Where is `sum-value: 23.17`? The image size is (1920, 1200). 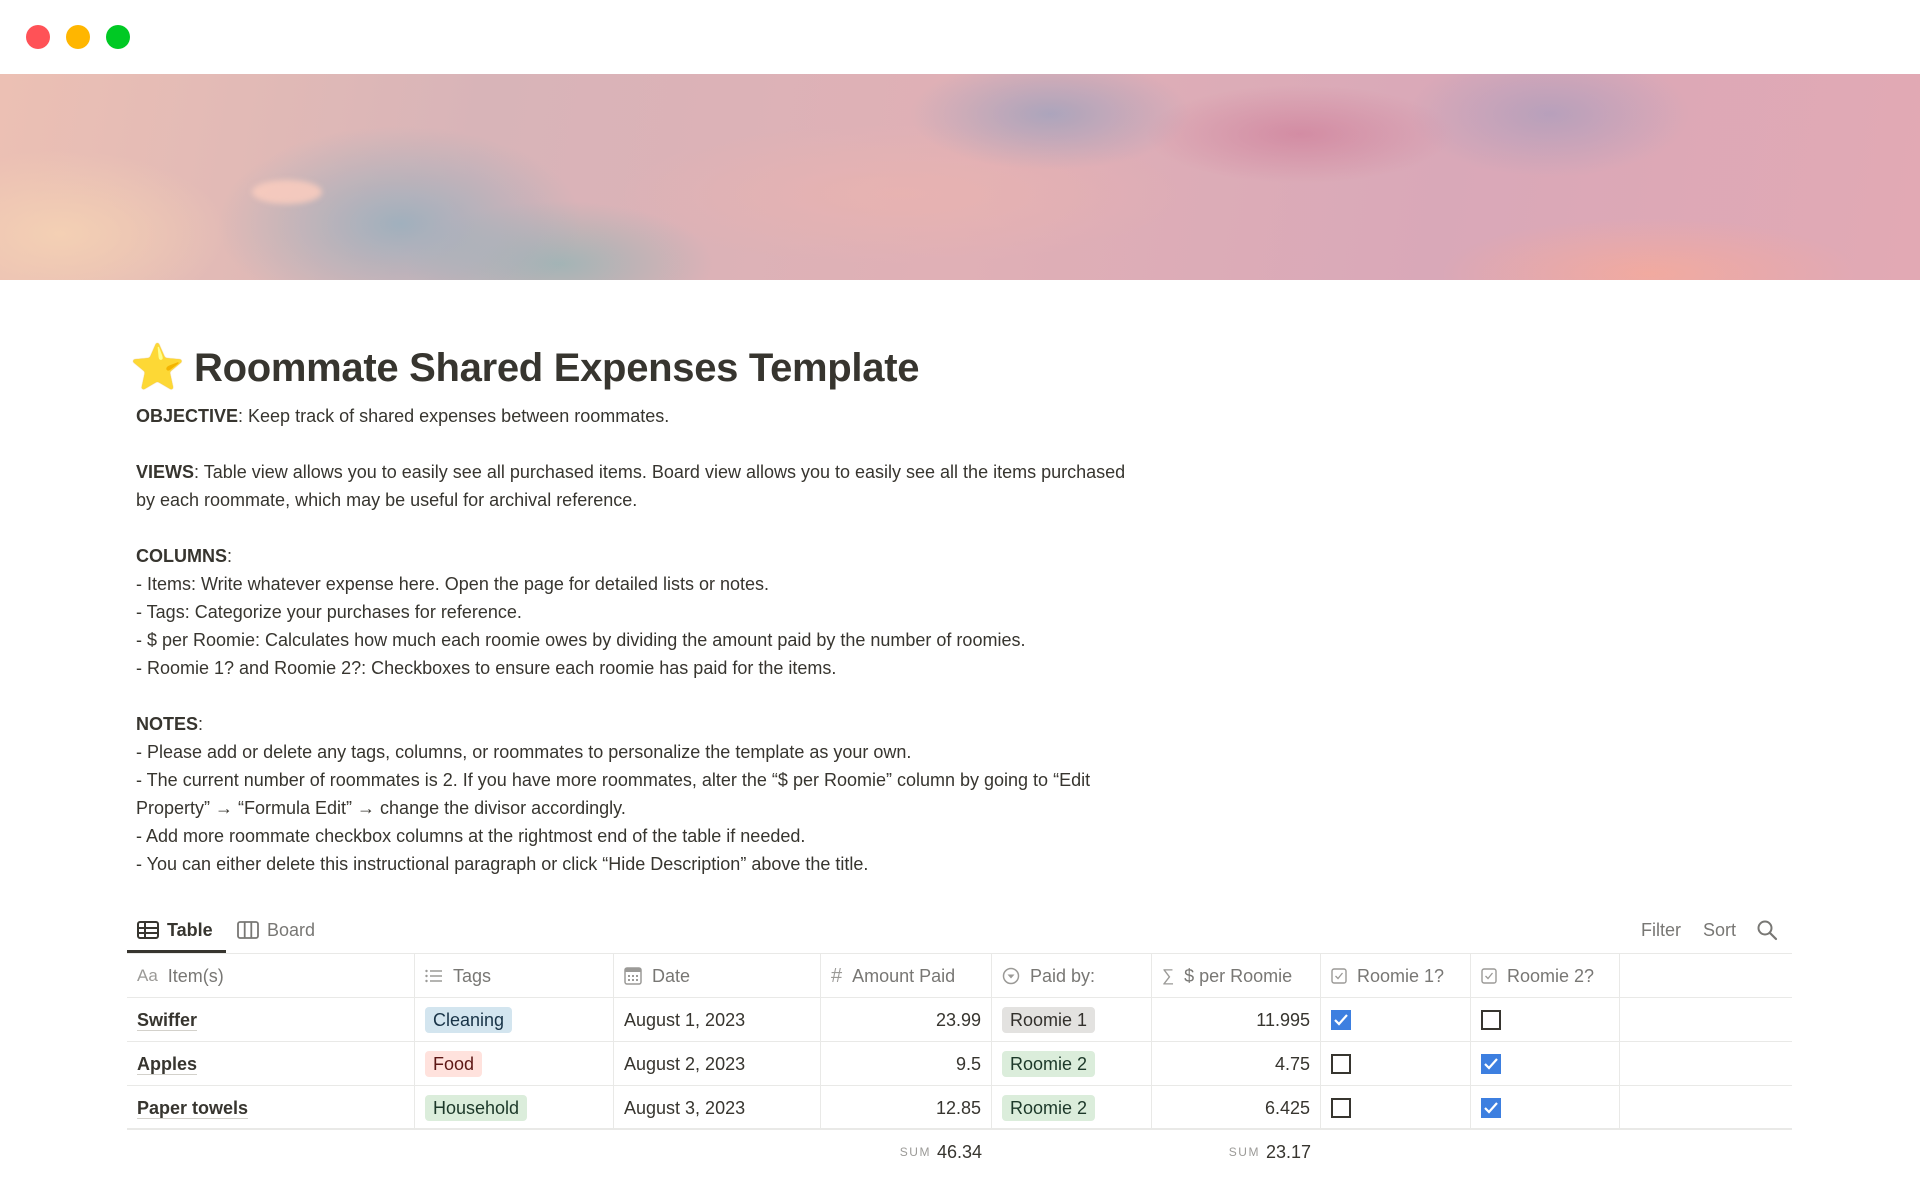 sum-value: 23.17 is located at coordinates (1288, 1151).